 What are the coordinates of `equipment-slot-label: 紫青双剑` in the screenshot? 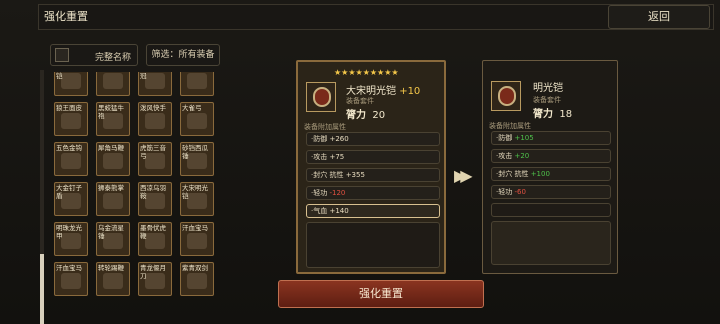 It's located at (195, 268).